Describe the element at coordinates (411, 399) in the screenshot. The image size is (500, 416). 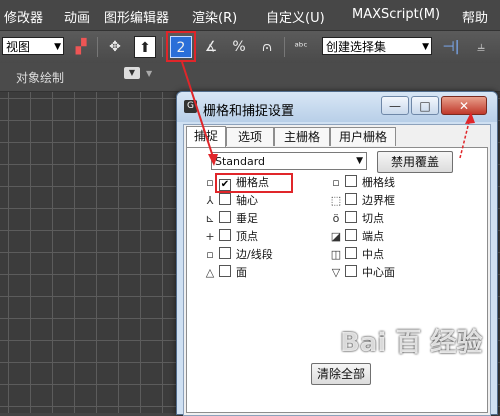
I see `watermark-url: jingyan.baidu.com` at that location.